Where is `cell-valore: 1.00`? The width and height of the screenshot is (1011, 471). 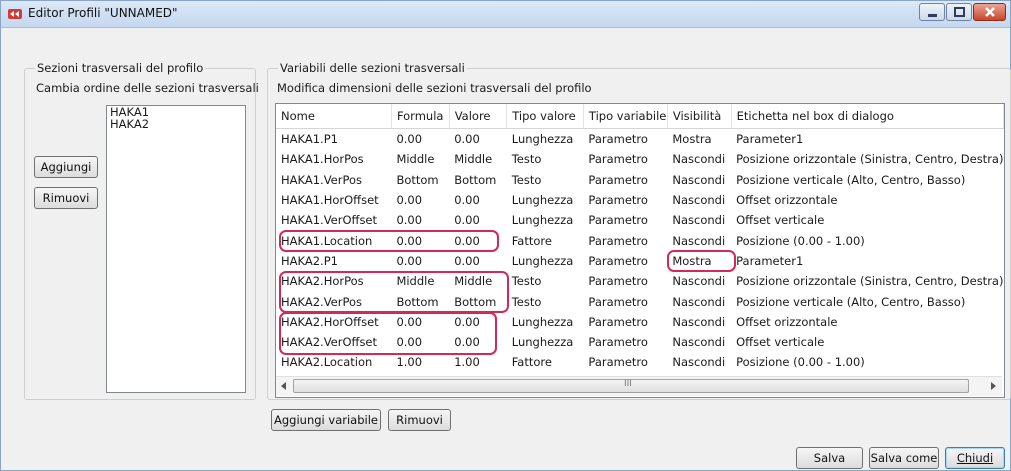
cell-valore: 1.00 is located at coordinates (478, 362).